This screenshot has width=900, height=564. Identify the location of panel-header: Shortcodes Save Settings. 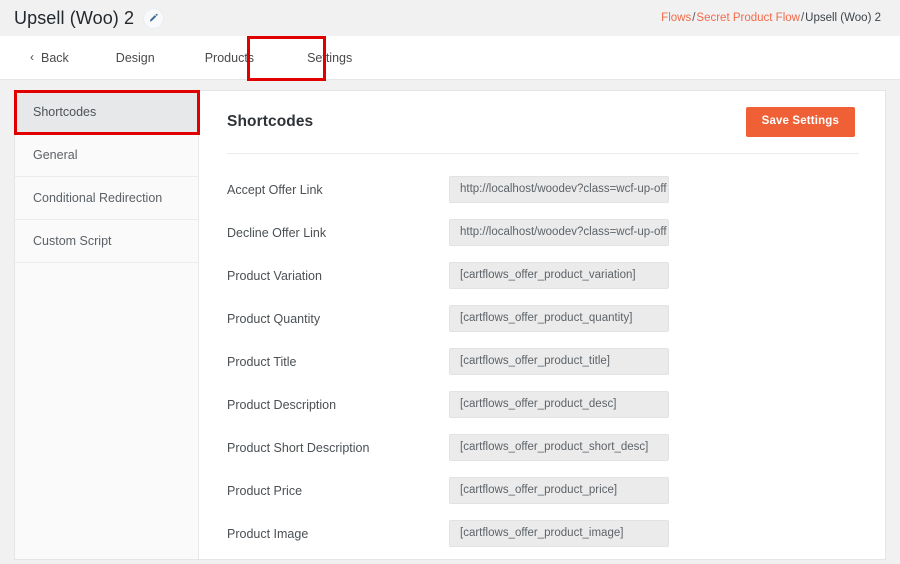
(543, 122).